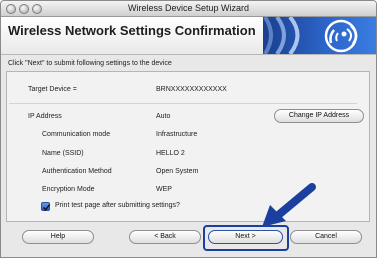 The width and height of the screenshot is (377, 260). What do you see at coordinates (245, 237) in the screenshot?
I see `next-button: Next >` at bounding box center [245, 237].